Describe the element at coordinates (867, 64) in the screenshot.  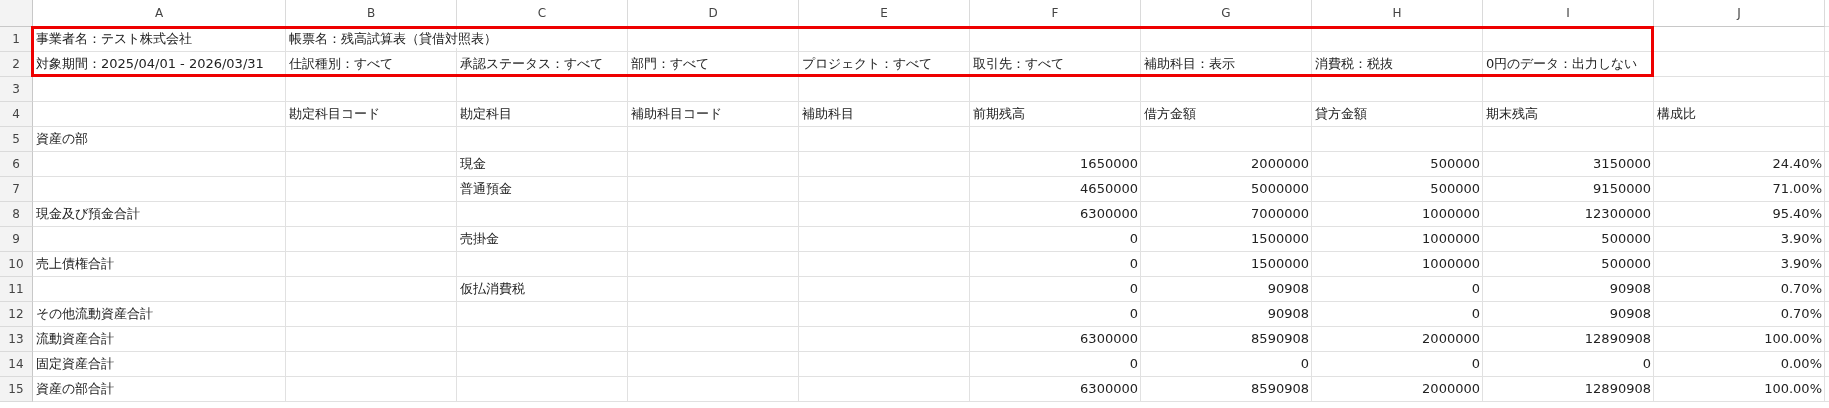
I see `table-cell: プロジェクト：すべて` at that location.